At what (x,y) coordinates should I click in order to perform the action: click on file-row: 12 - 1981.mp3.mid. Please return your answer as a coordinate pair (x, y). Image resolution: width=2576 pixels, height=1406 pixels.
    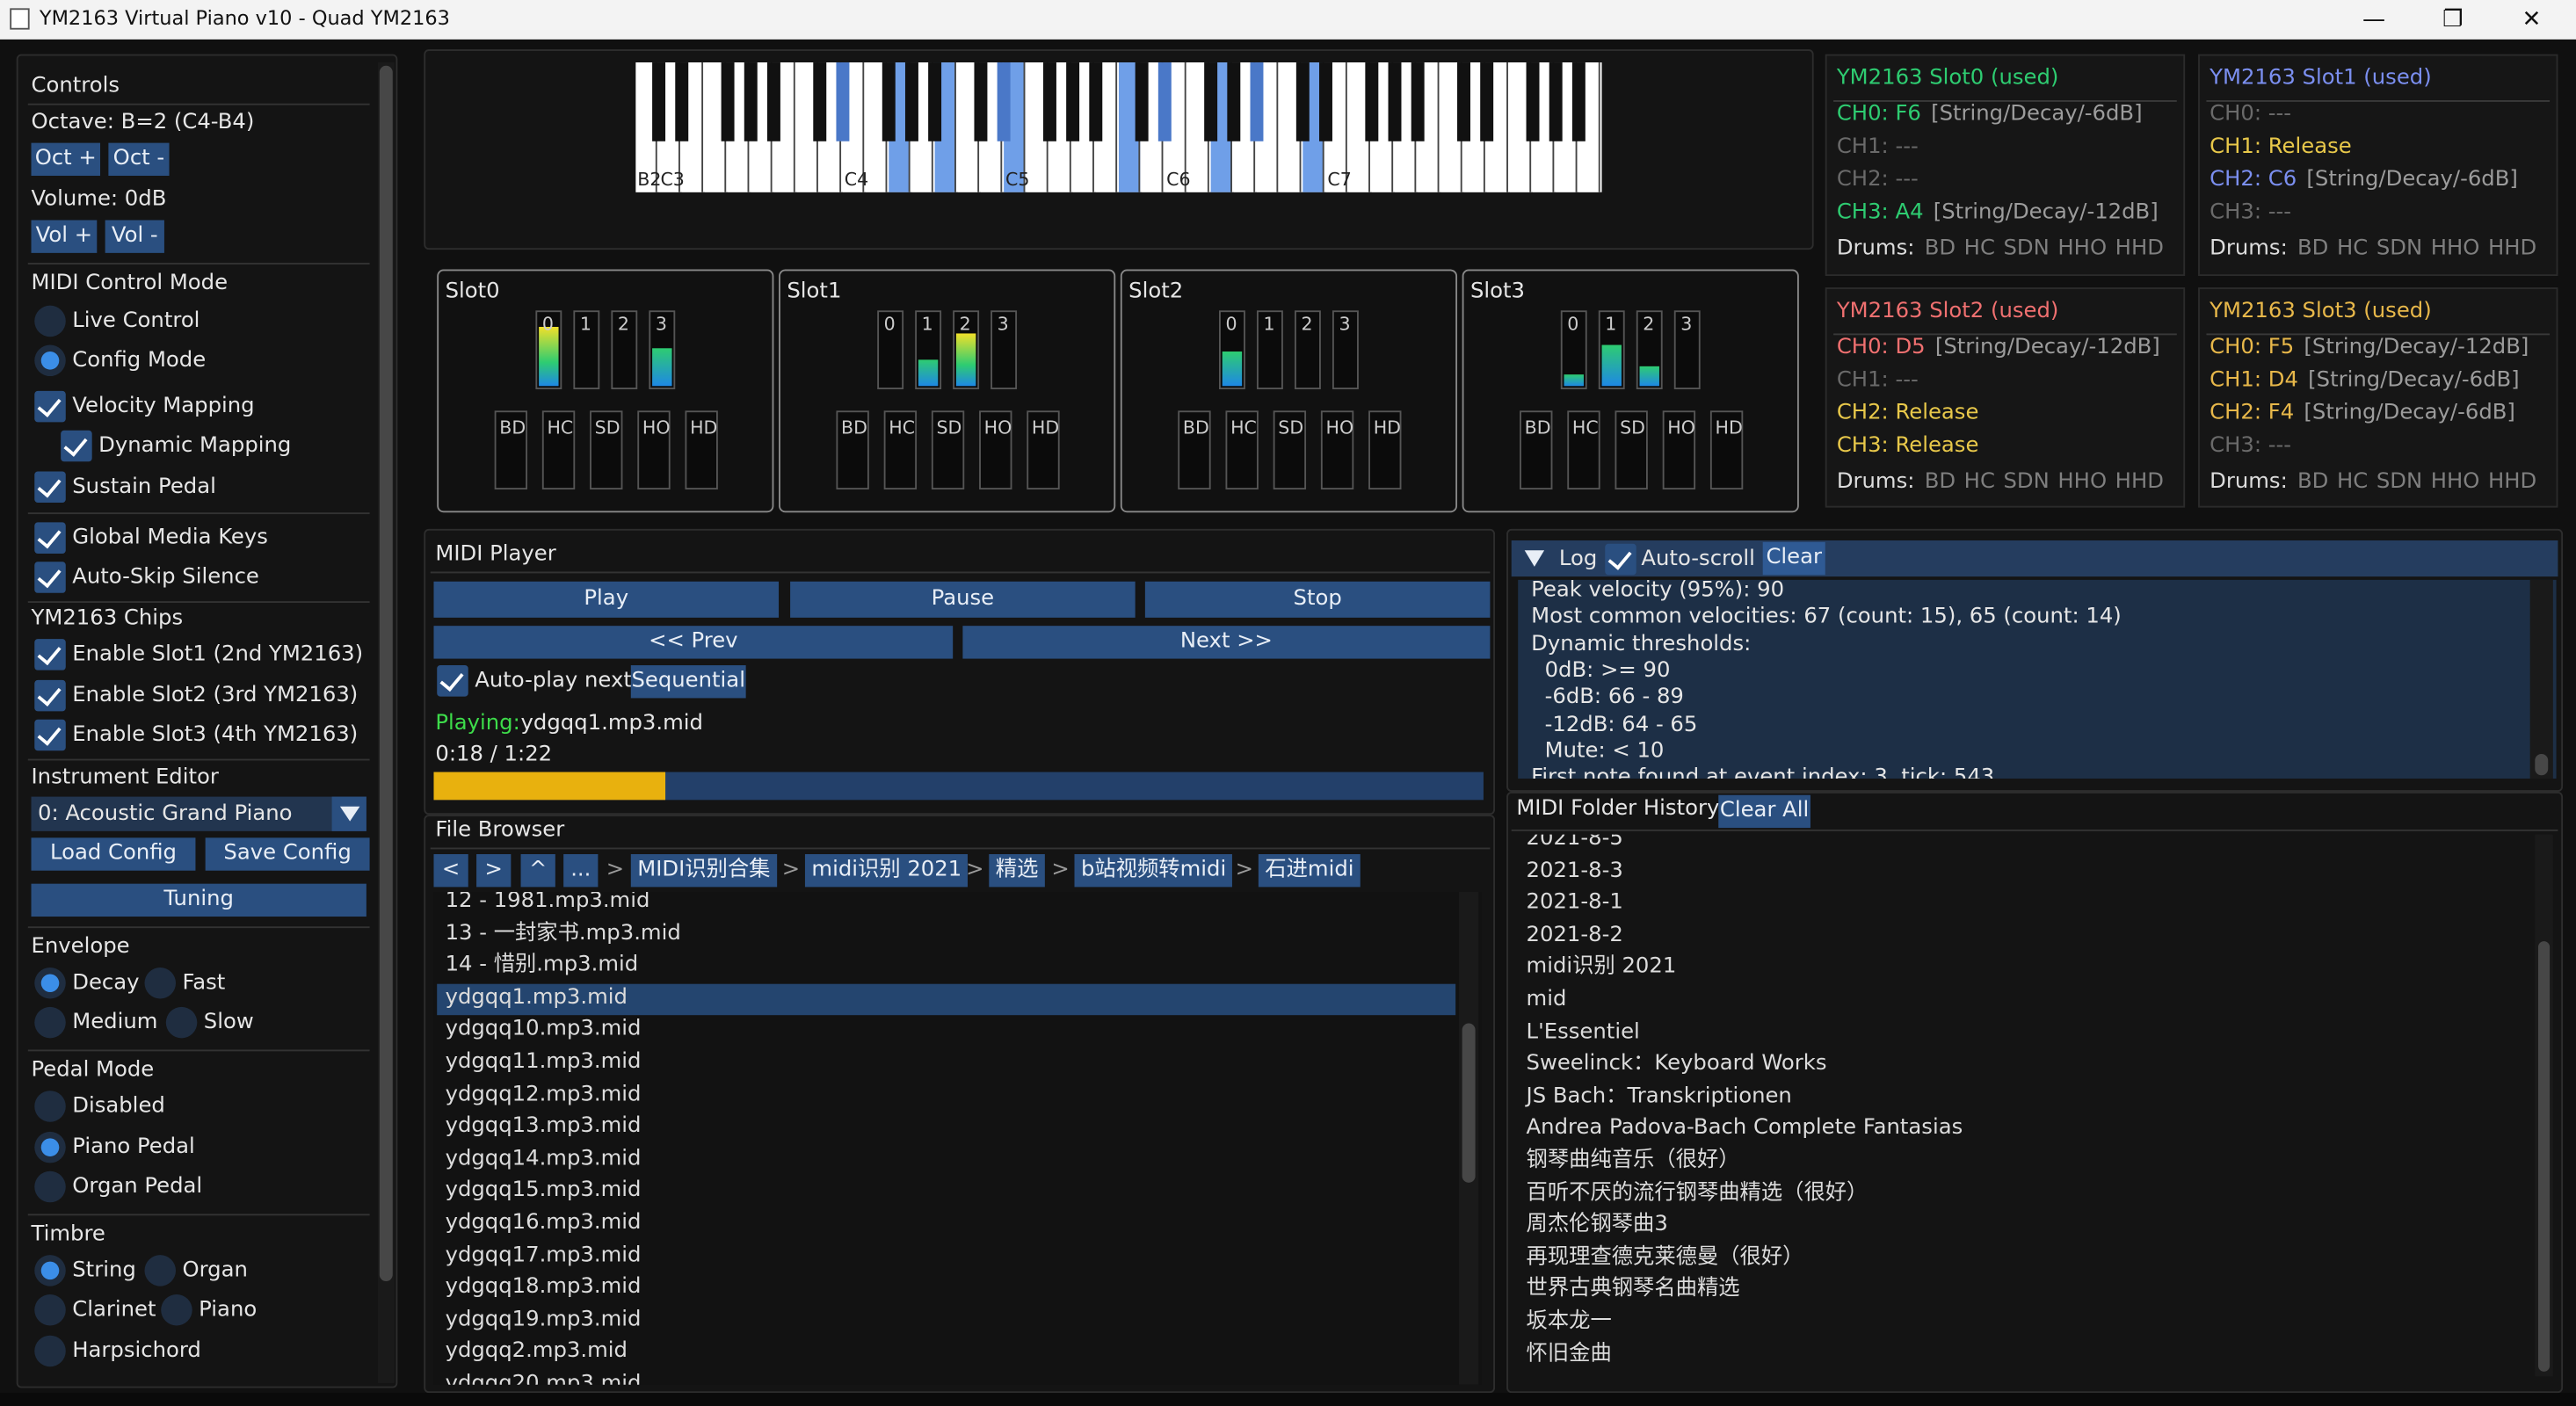
    Looking at the image, I should click on (548, 905).